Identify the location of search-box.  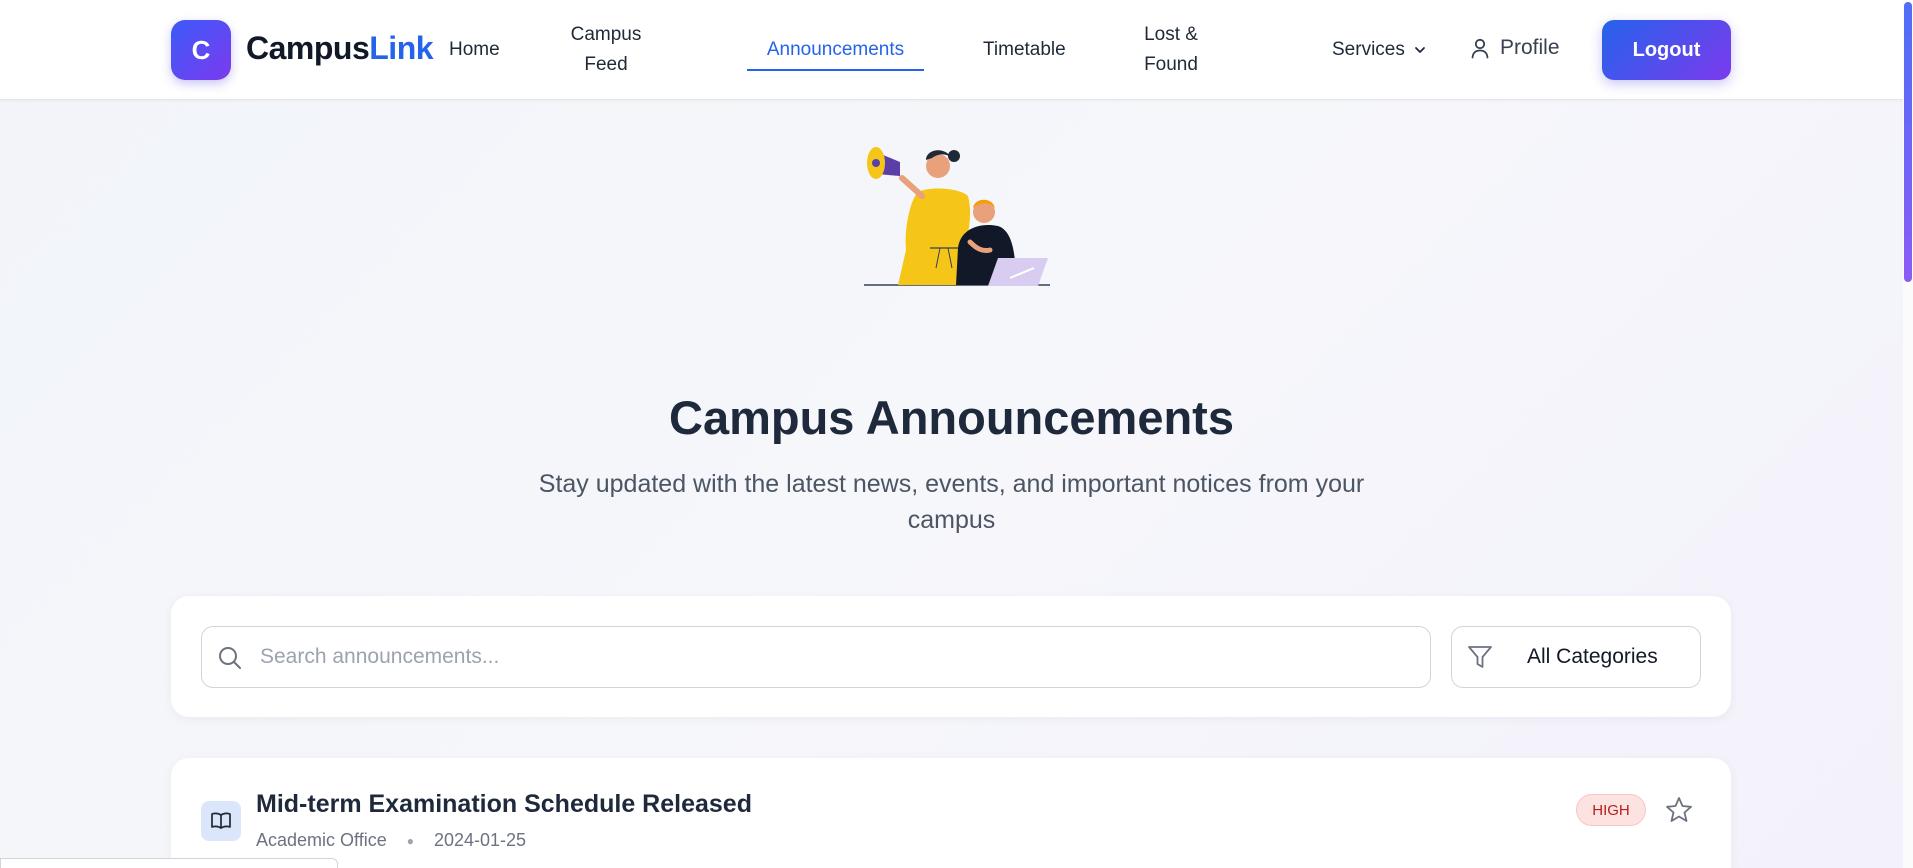
(816, 657).